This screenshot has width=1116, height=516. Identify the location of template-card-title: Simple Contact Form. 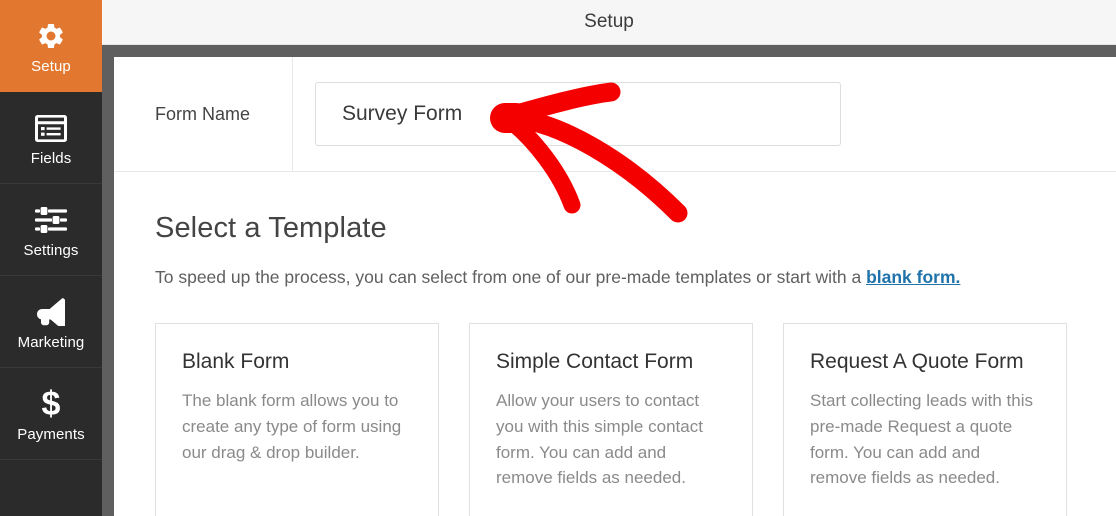
(595, 361).